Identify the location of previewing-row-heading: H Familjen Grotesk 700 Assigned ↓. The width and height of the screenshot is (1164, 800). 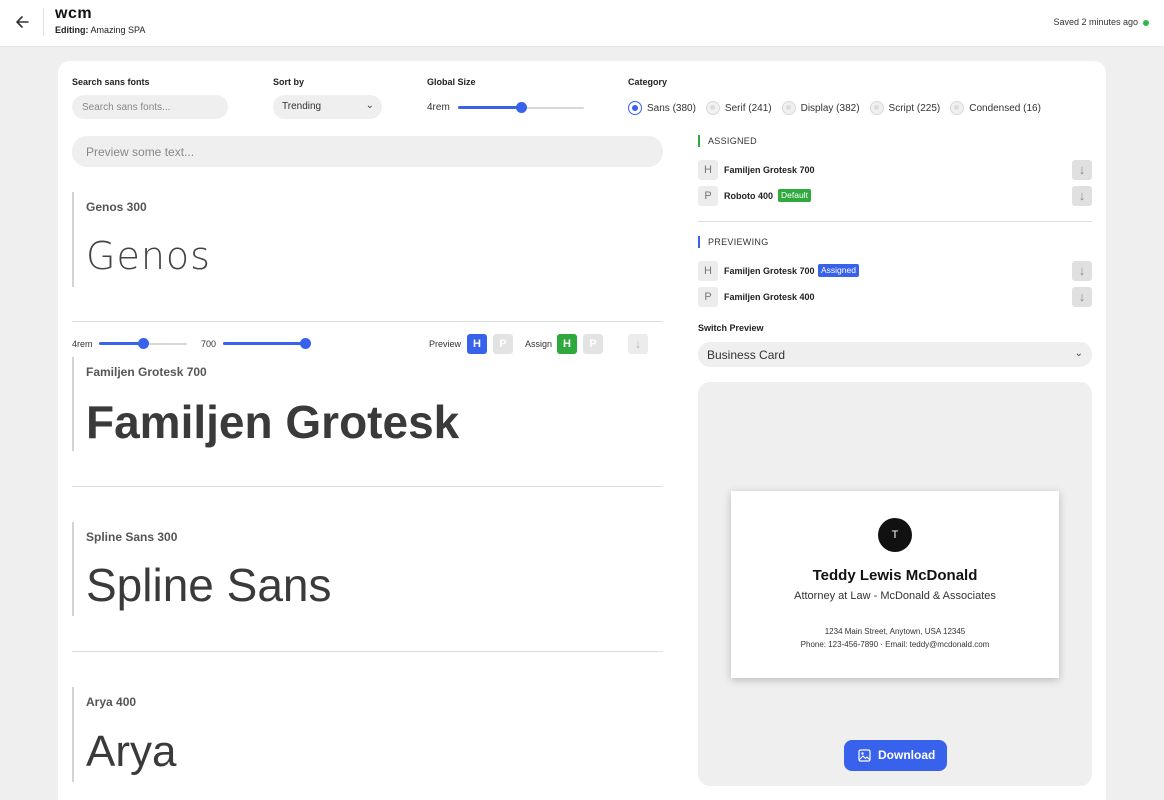
(895, 271).